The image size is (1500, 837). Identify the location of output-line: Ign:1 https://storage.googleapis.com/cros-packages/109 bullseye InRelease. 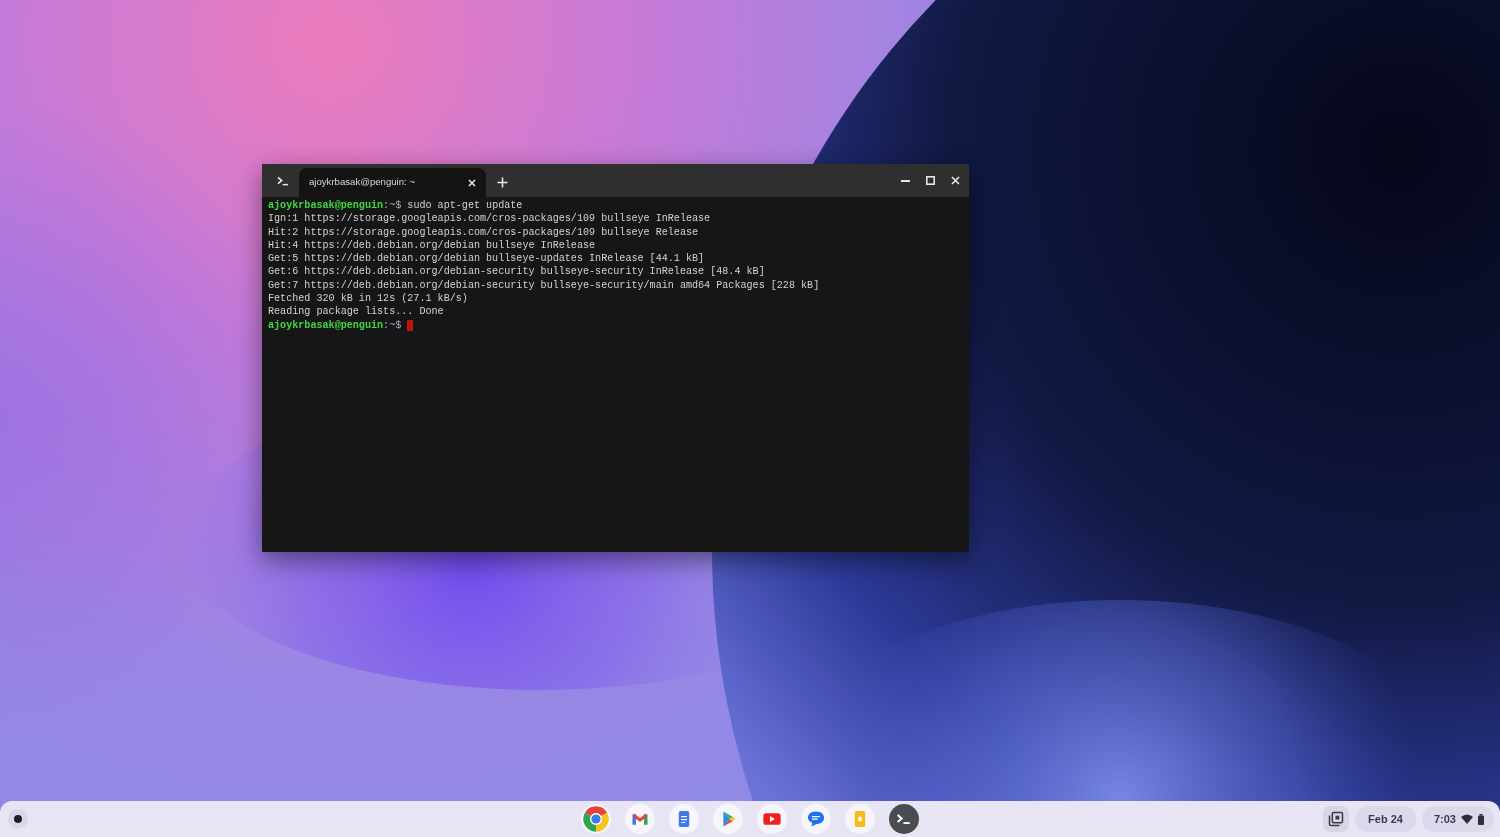
(489, 219).